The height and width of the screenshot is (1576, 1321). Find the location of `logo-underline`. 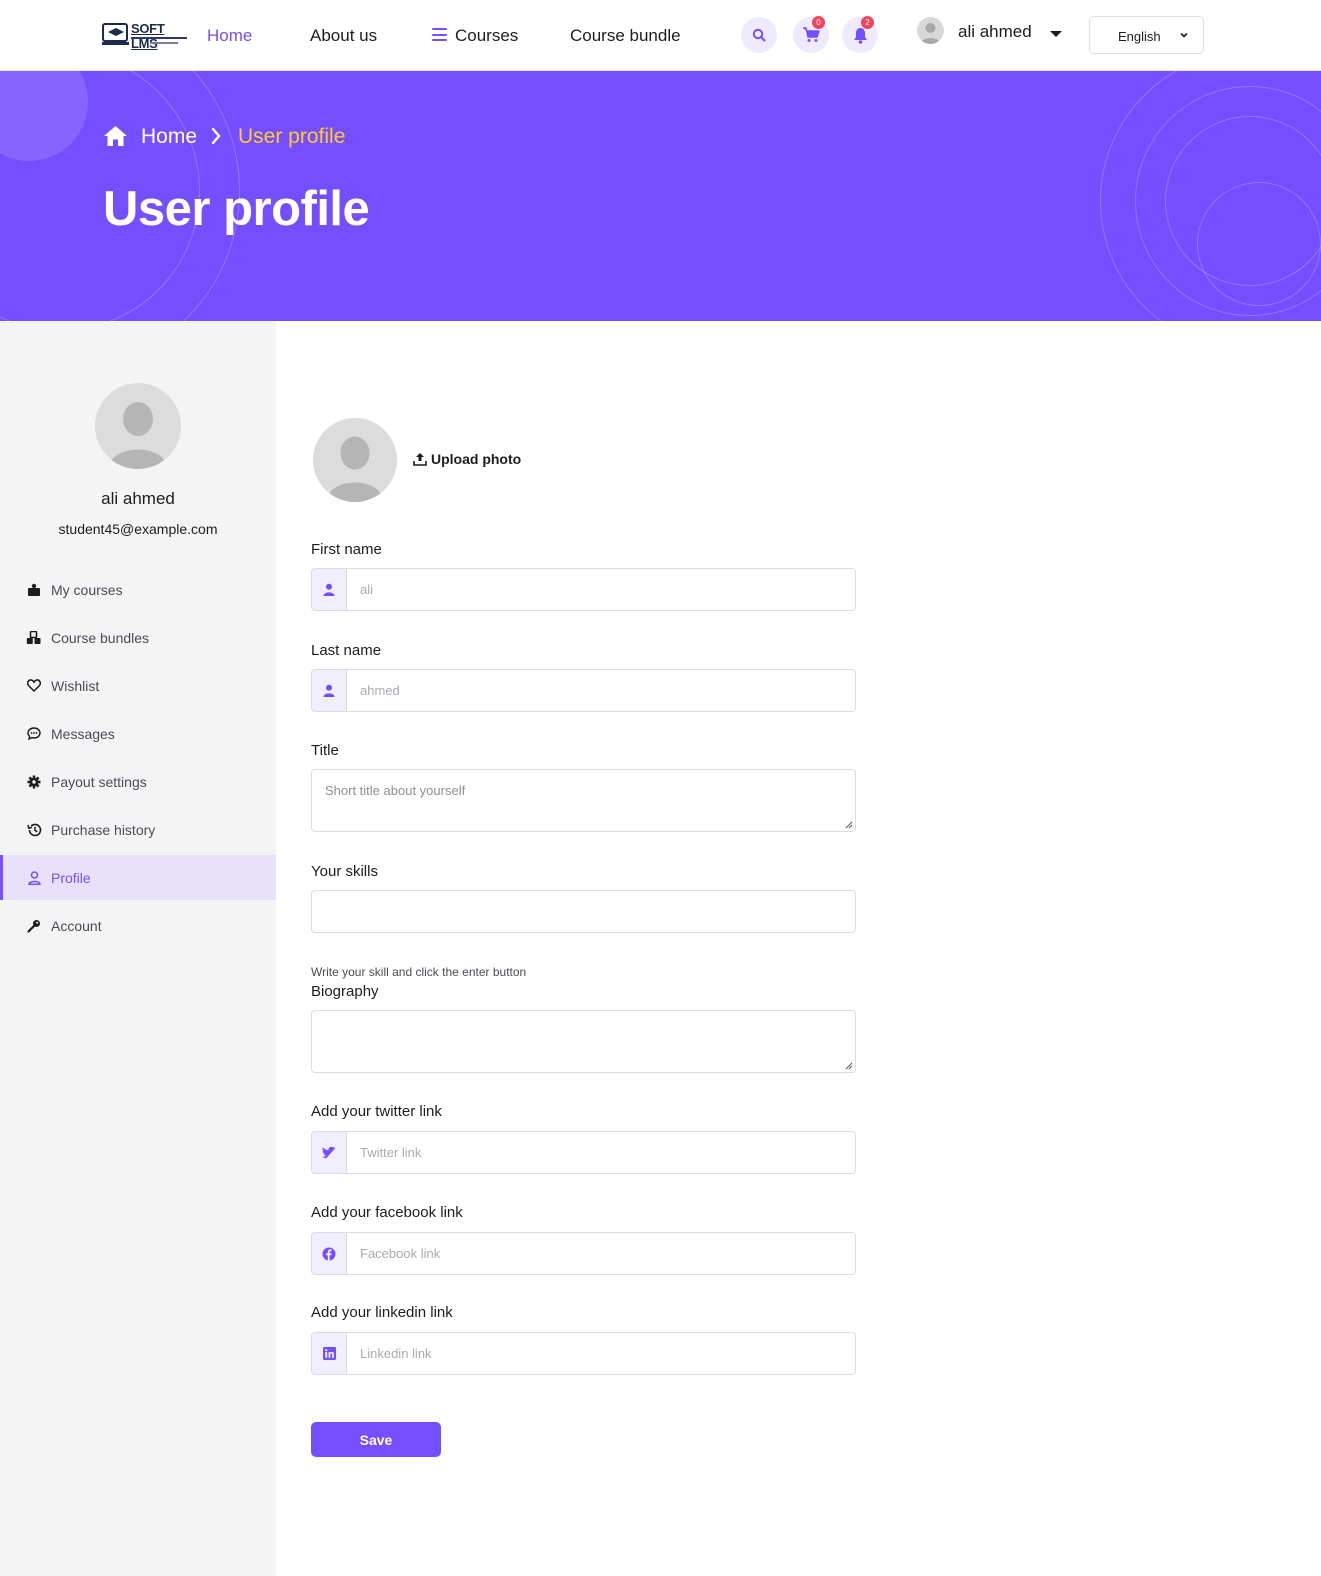

logo-underline is located at coordinates (159, 38).